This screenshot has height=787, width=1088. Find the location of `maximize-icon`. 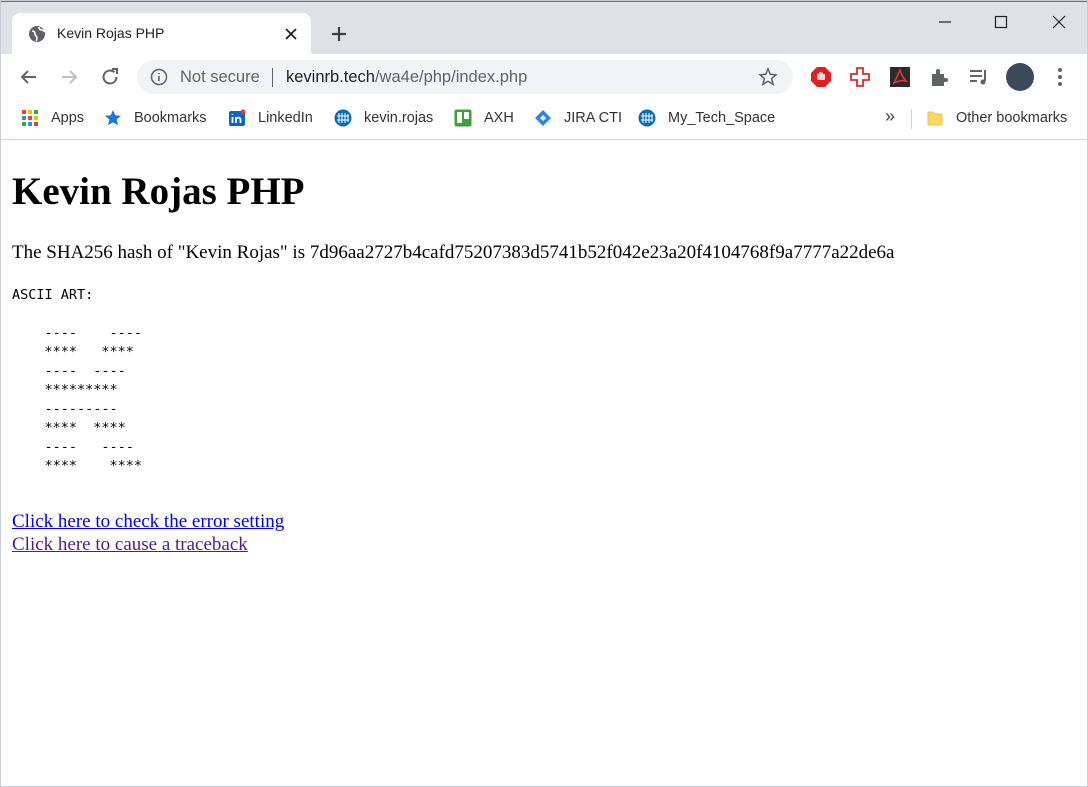

maximize-icon is located at coordinates (1001, 22).